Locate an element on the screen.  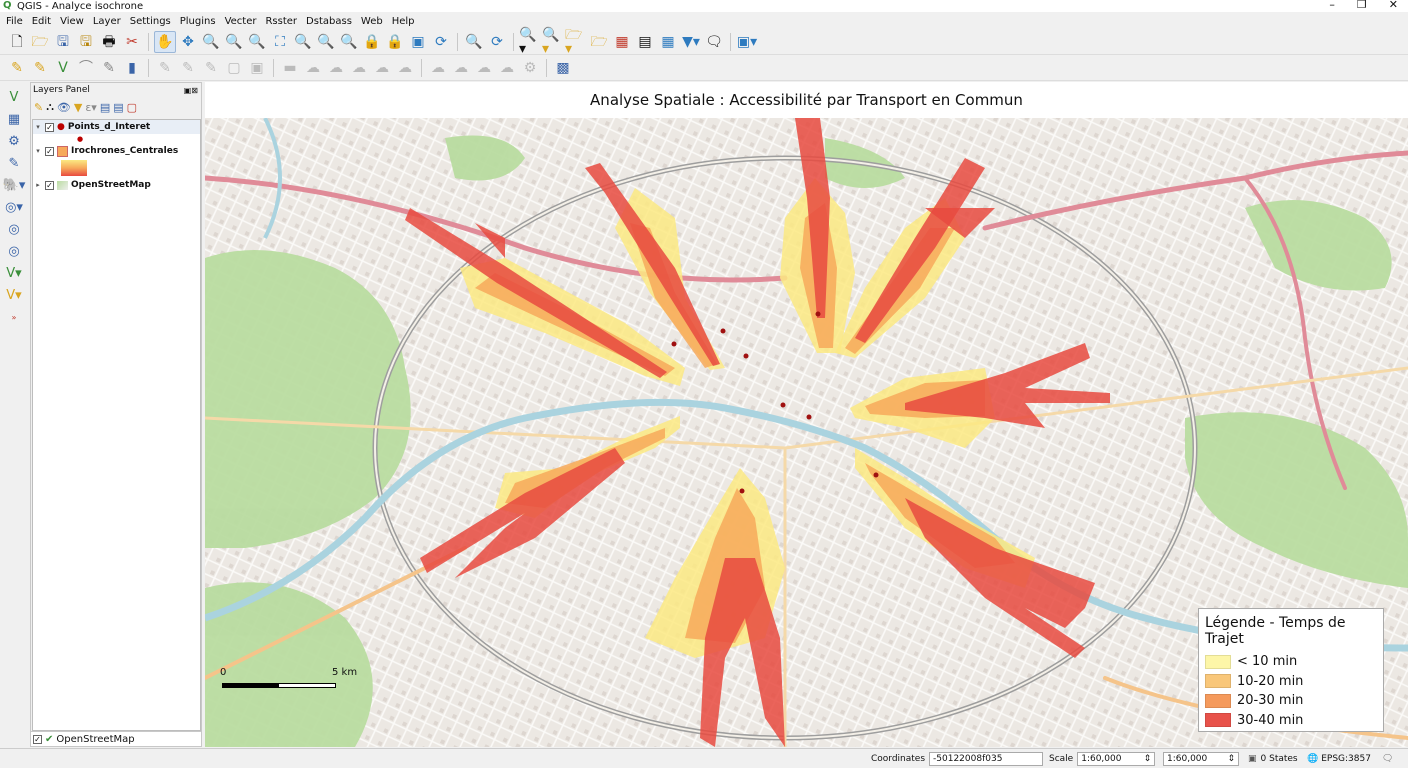
attribute-table-icon: ▦ is located at coordinates (668, 42).